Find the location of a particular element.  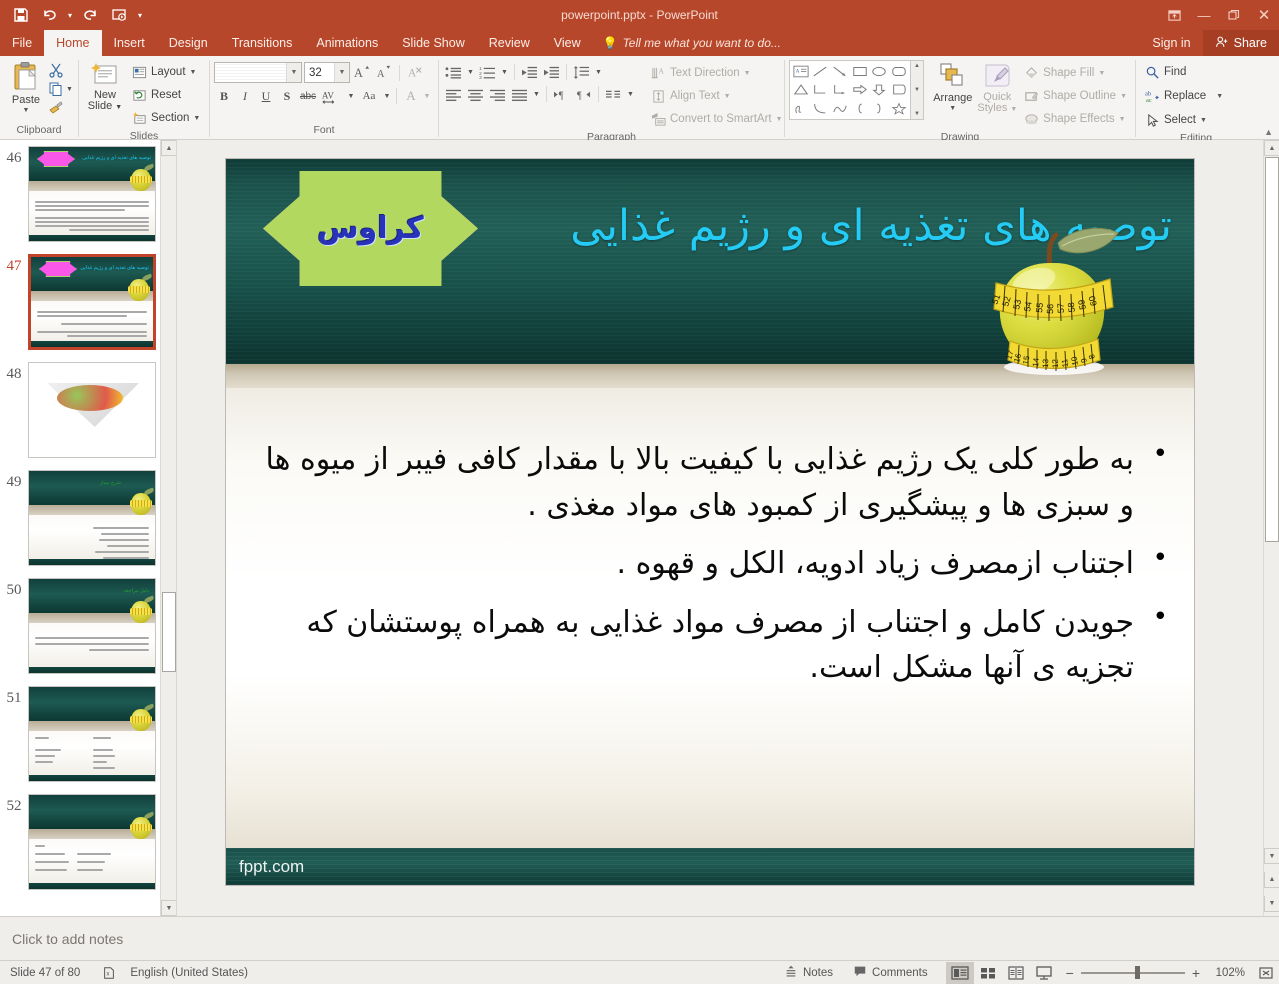

character-spacing-button: AV is located at coordinates (332, 96).